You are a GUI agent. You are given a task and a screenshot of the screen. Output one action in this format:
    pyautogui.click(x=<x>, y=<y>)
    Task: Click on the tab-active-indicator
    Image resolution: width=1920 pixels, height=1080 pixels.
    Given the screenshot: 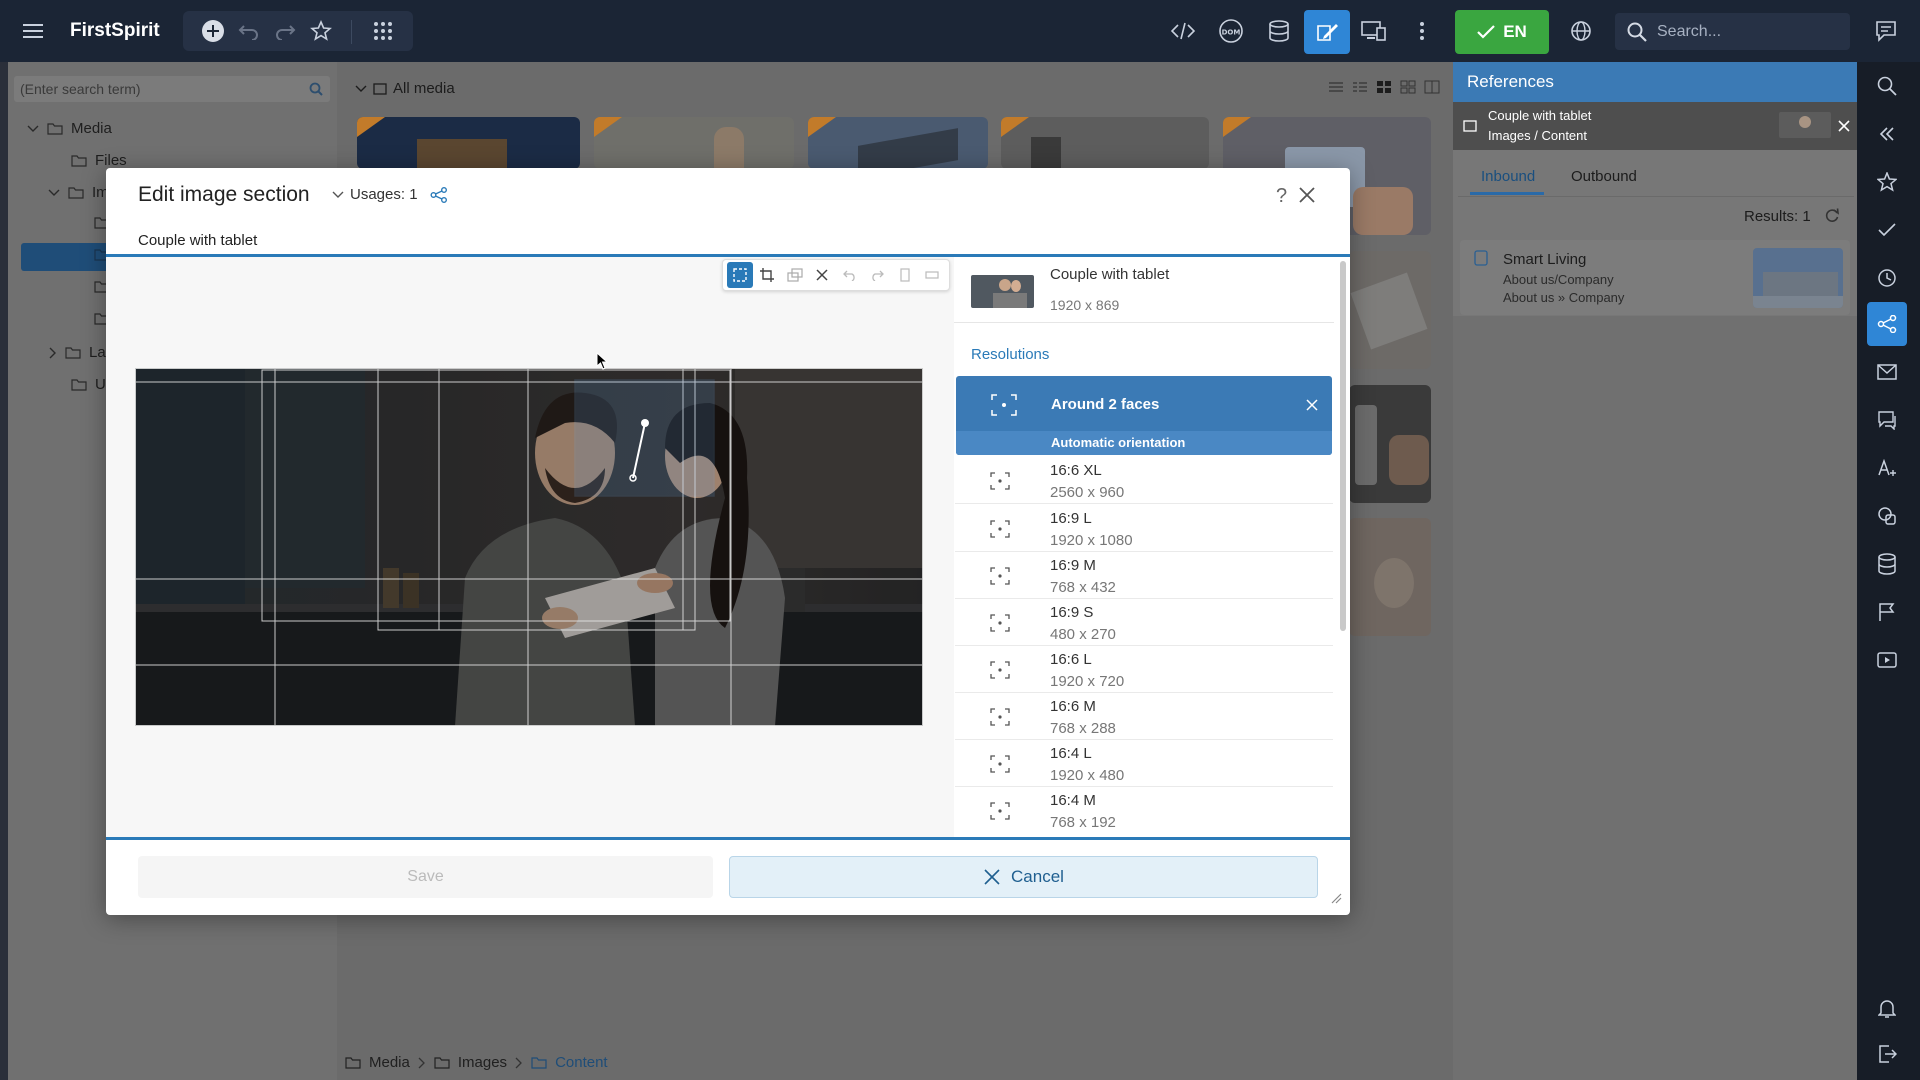 What is the action you would take?
    pyautogui.click(x=1507, y=193)
    